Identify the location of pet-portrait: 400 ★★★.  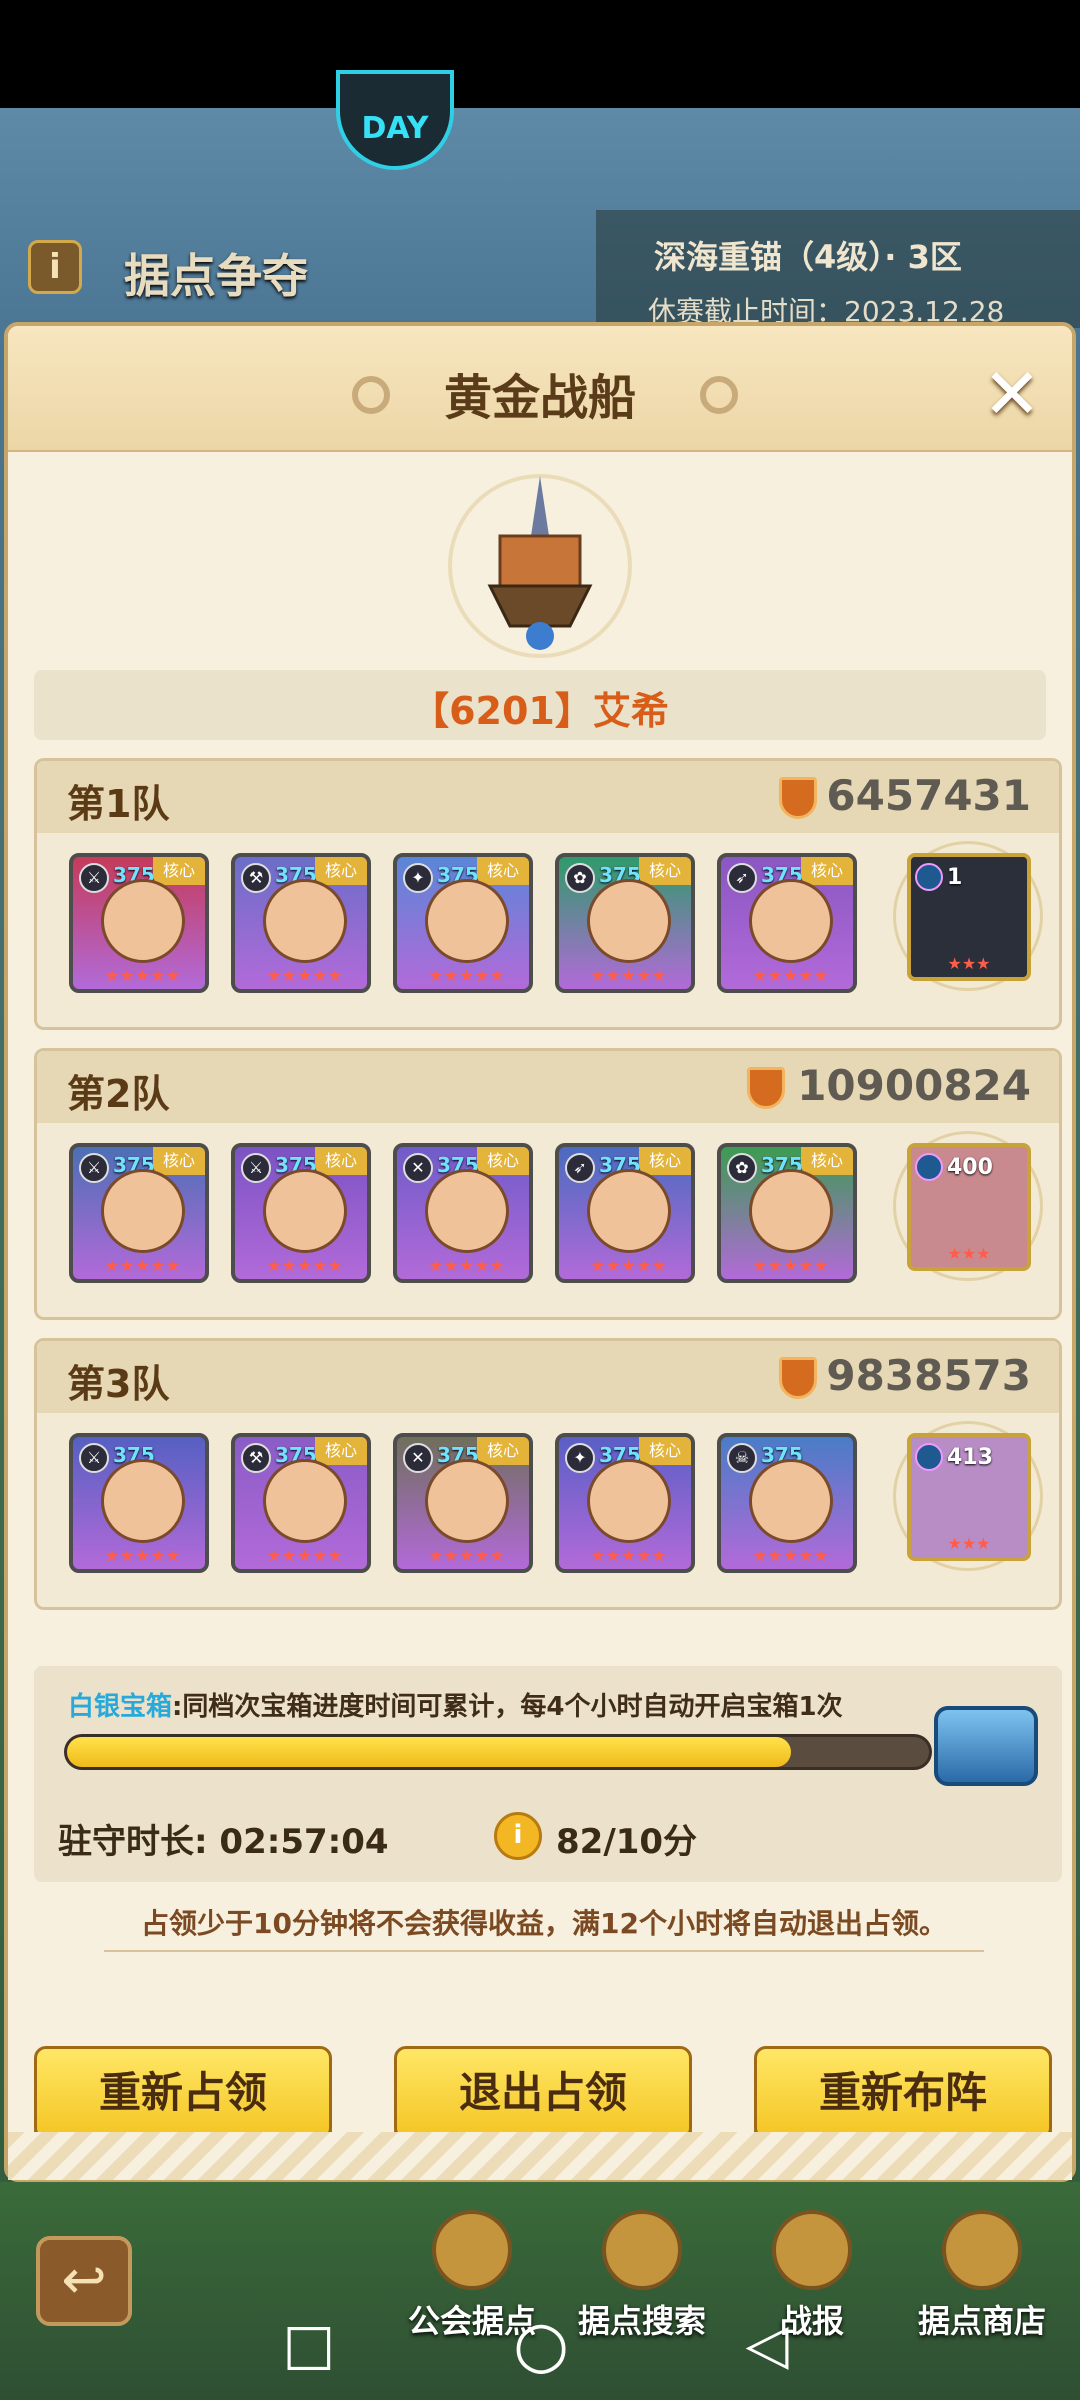
(969, 1207).